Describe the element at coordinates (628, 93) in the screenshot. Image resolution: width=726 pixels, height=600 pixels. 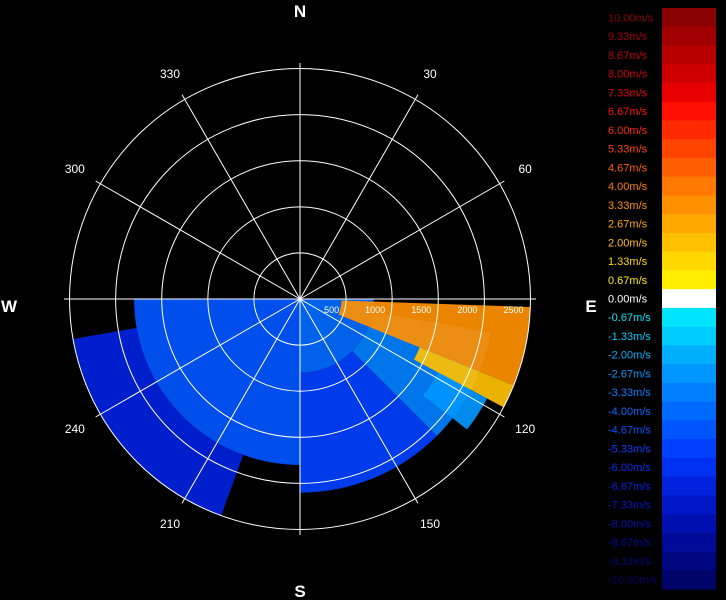
I see `colorbar-label: 7.33m/s` at that location.